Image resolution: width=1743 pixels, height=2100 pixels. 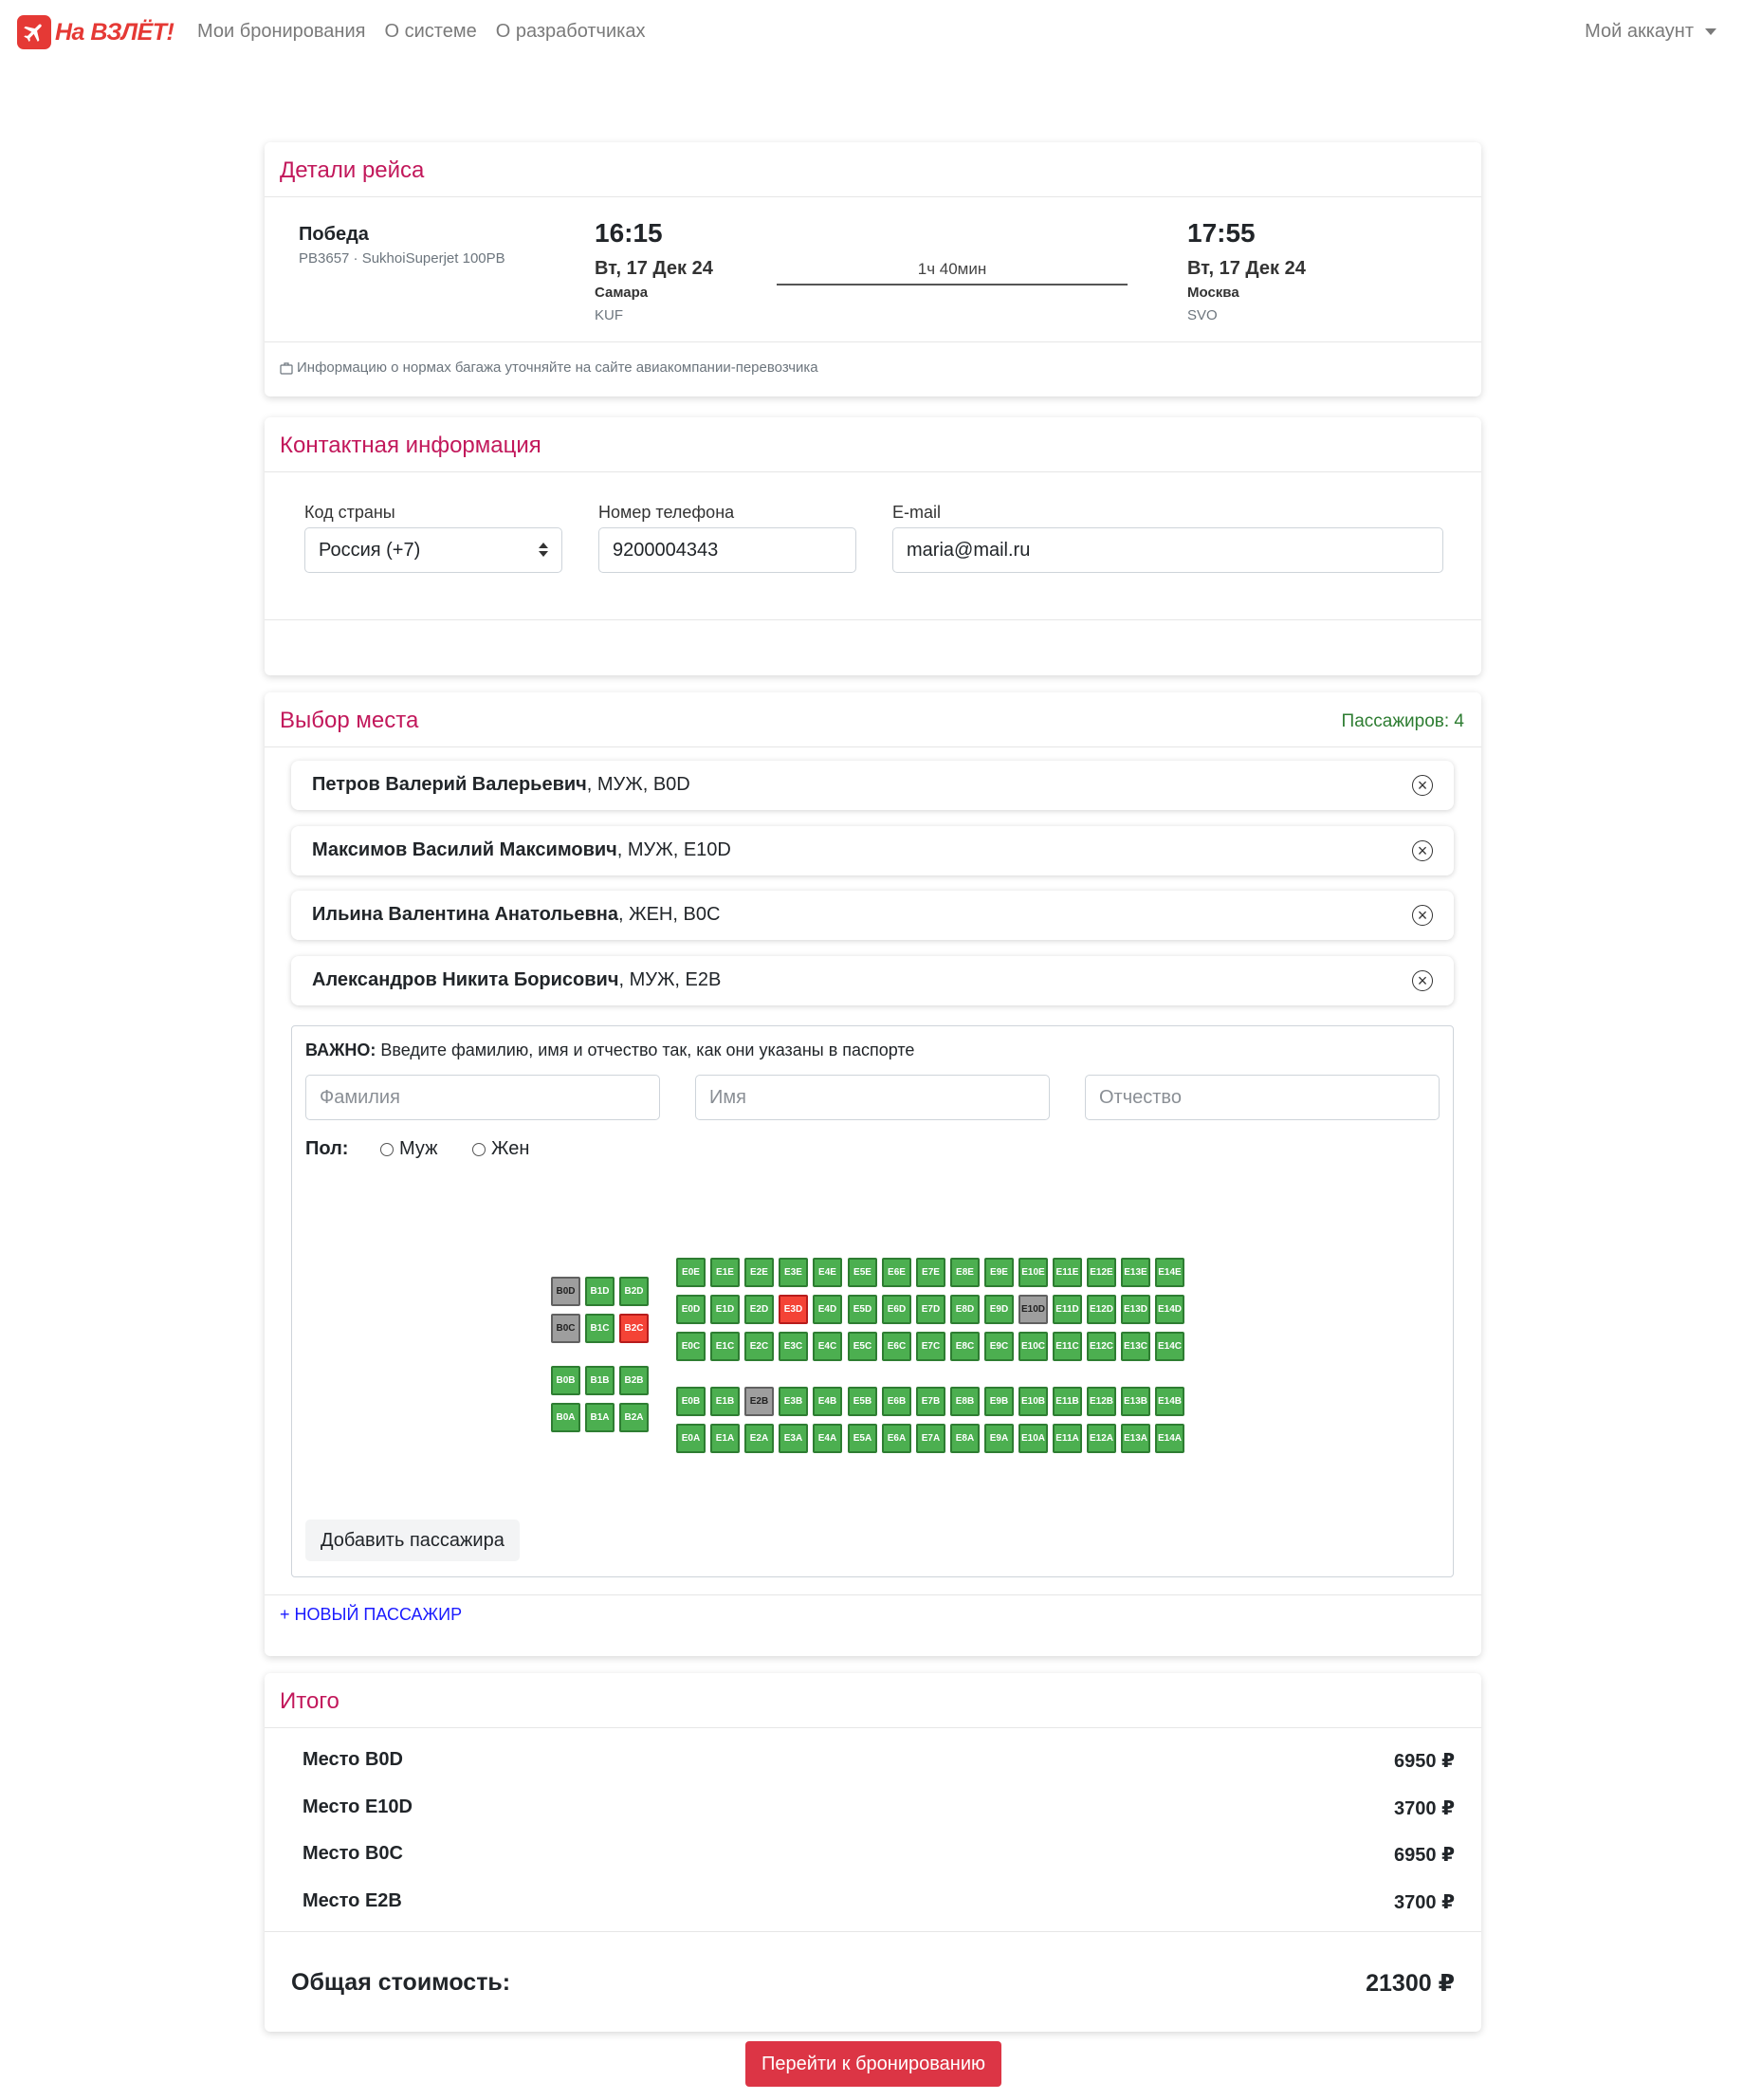 I want to click on seat-E11C: E11C, so click(x=1067, y=1346).